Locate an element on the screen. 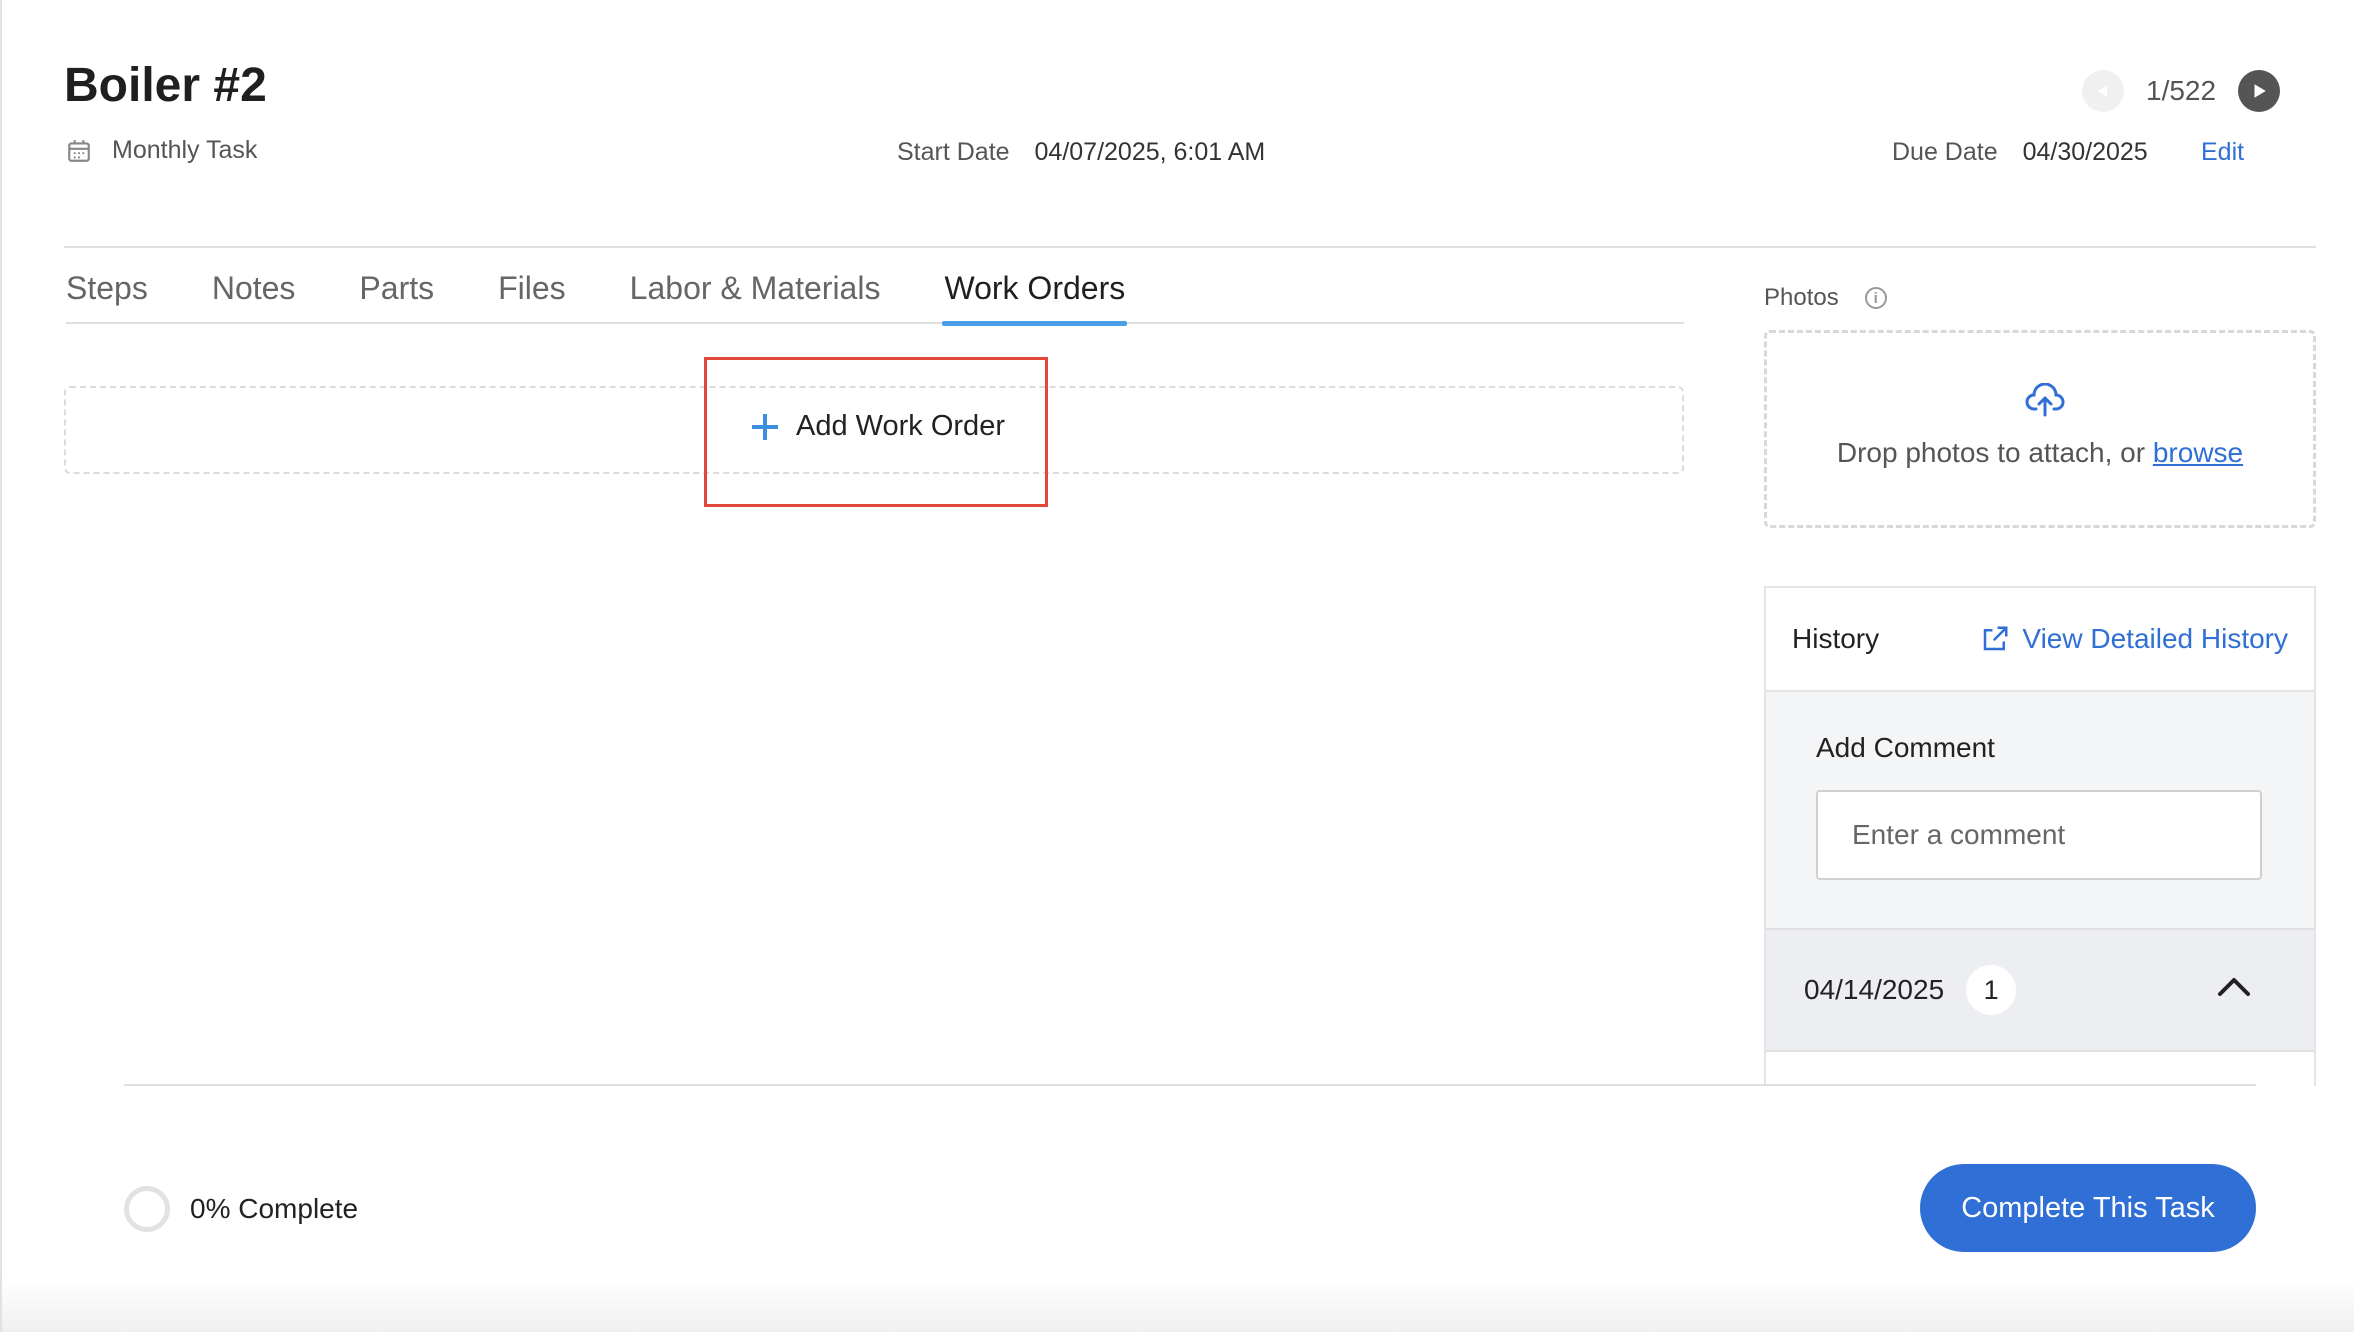 The width and height of the screenshot is (2354, 1332). footer-divider is located at coordinates (1190, 1085).